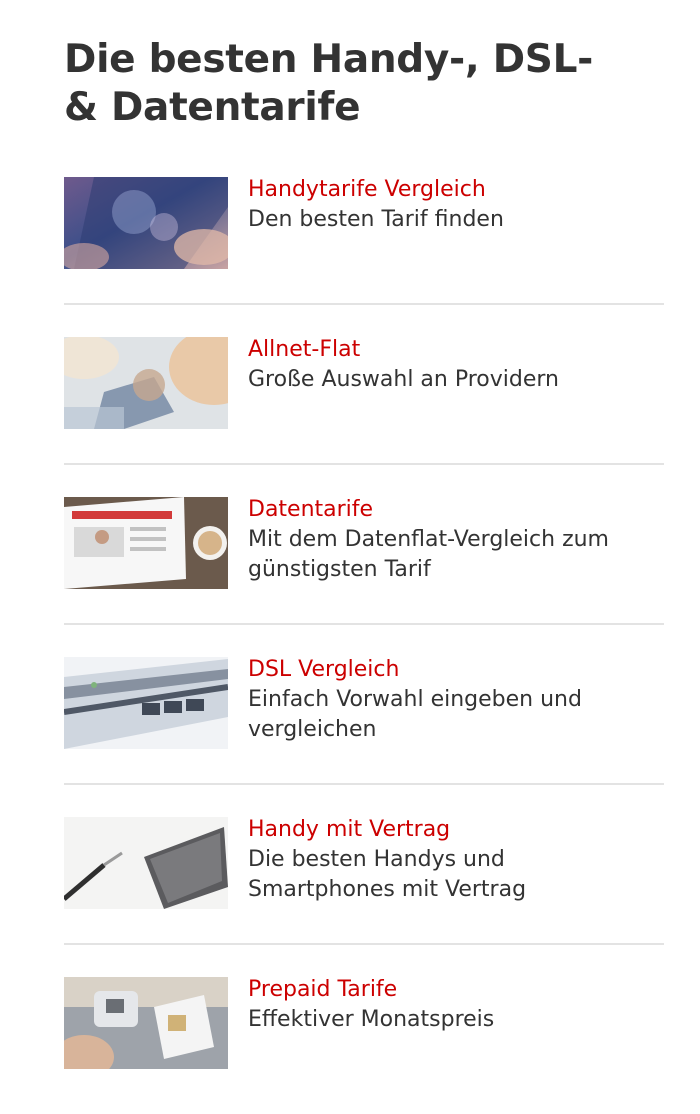 This screenshot has height=1114, width=700. What do you see at coordinates (364, 1040) in the screenshot?
I see `list-item-prepaid-tarife: Prepaid Tarife Effektiver Monatspreis` at bounding box center [364, 1040].